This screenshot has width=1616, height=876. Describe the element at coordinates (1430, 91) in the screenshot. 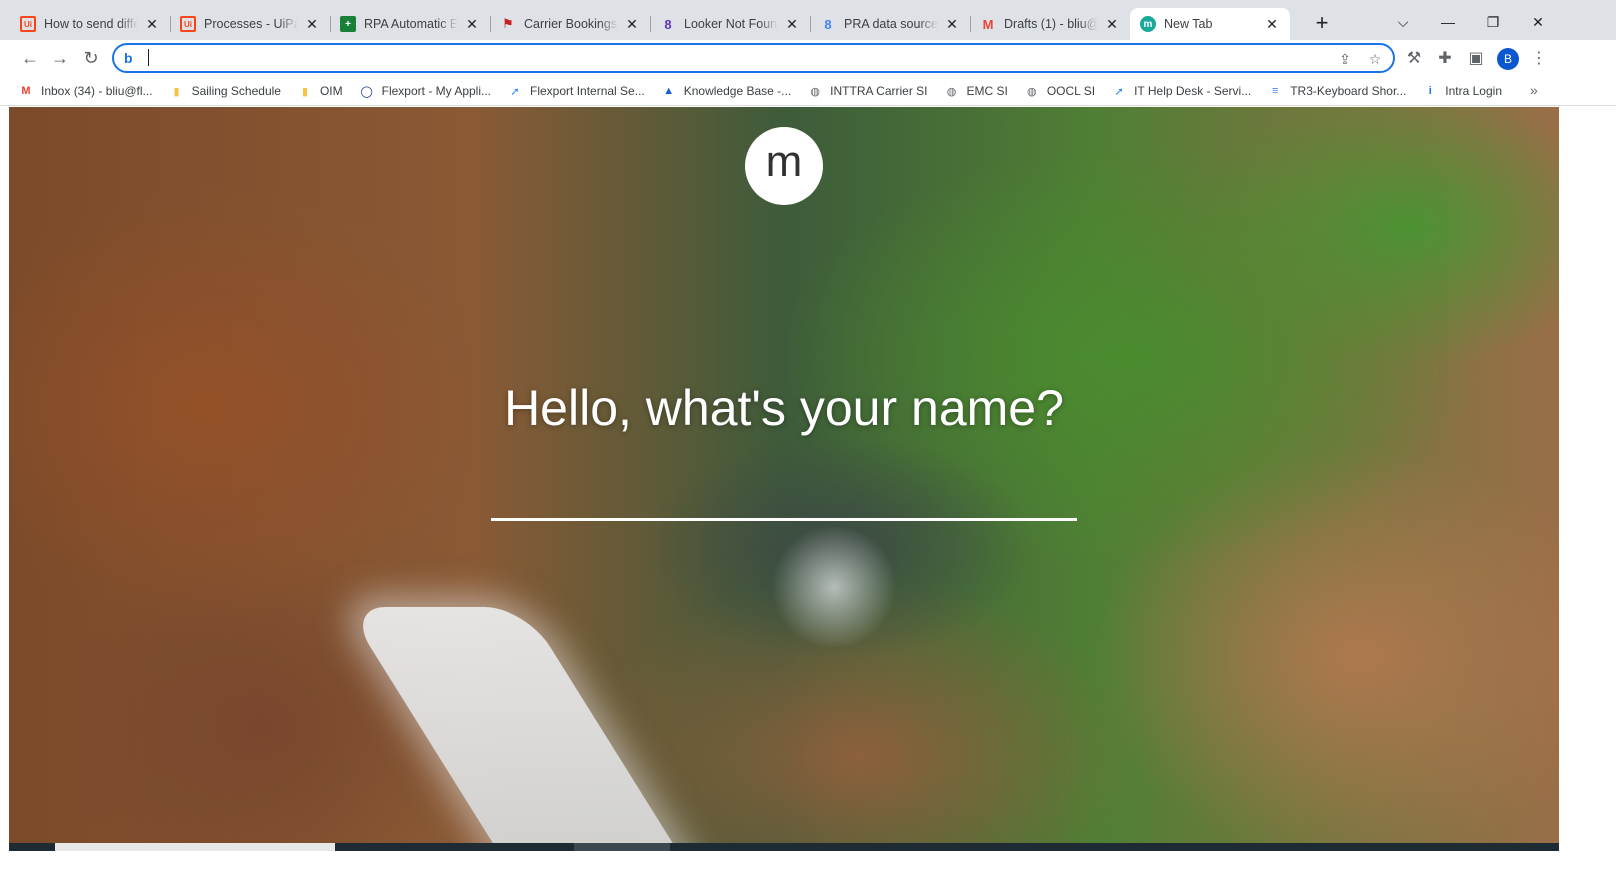

I see `info-icon: i` at that location.